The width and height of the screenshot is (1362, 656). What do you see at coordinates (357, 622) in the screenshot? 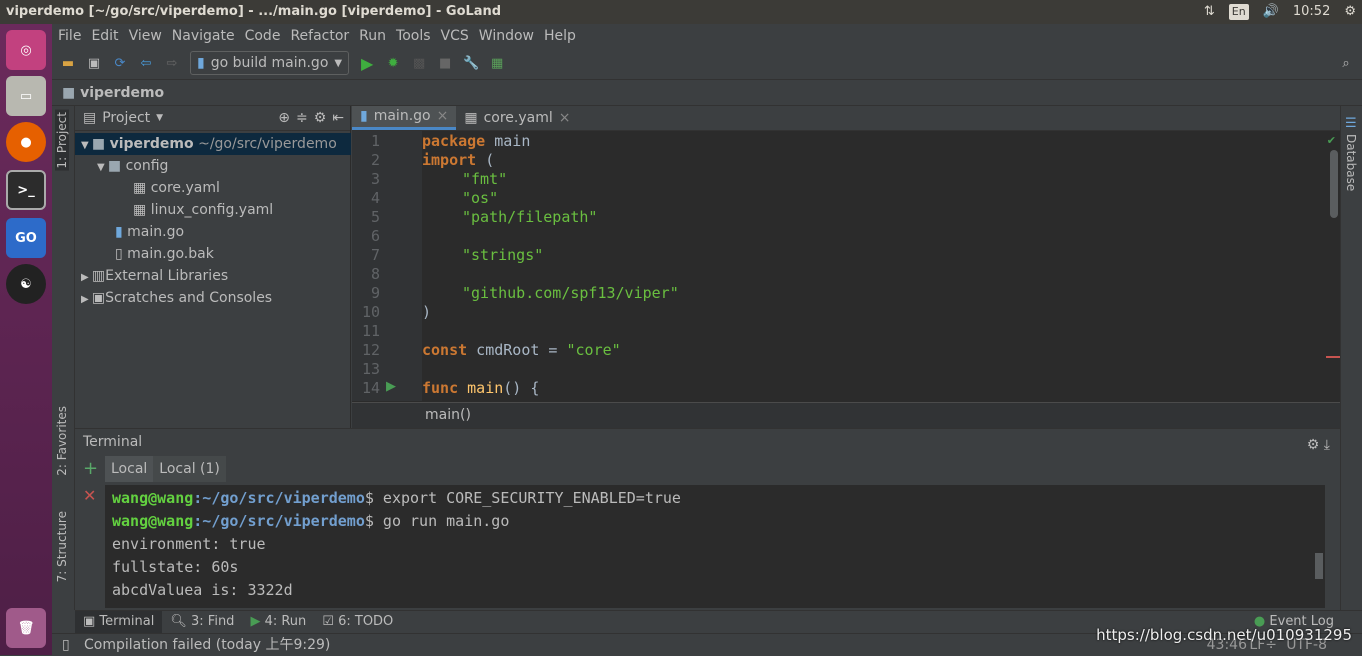
I see `tool-tab-todo: ☑ 6: TODO` at bounding box center [357, 622].